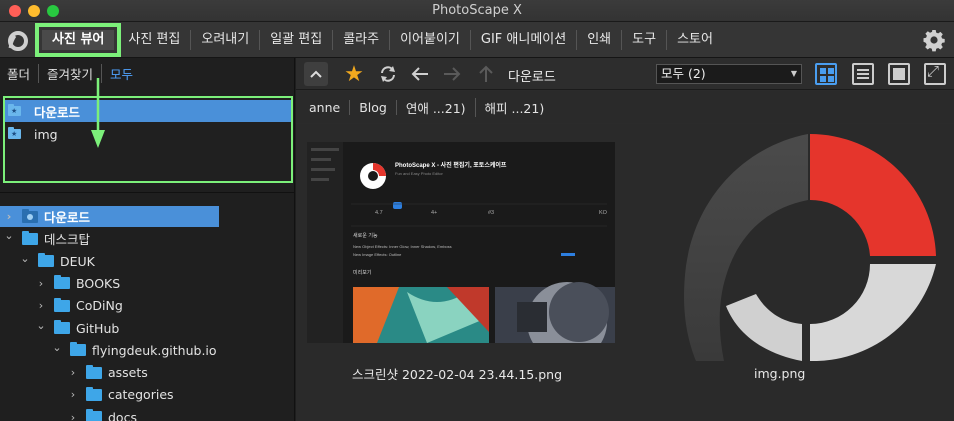  I want to click on collapse-up-button, so click(316, 74).